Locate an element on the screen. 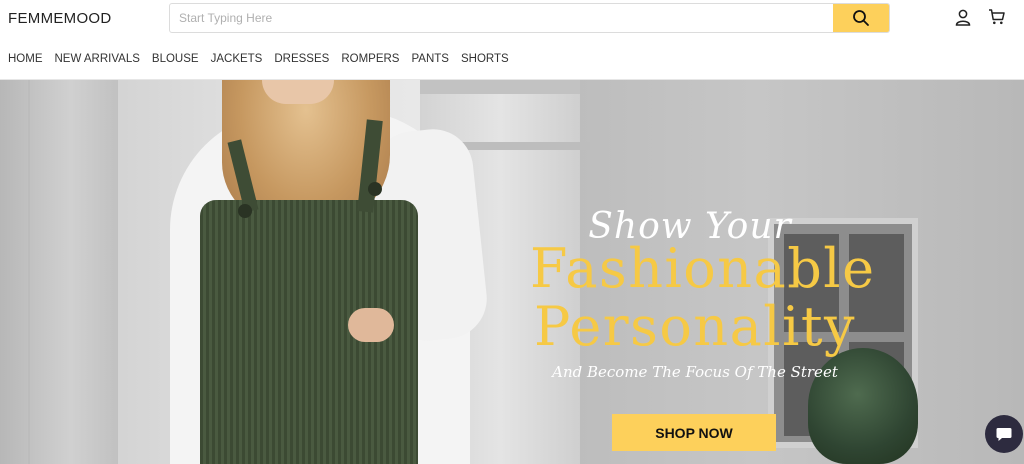  search-input is located at coordinates (502, 18).